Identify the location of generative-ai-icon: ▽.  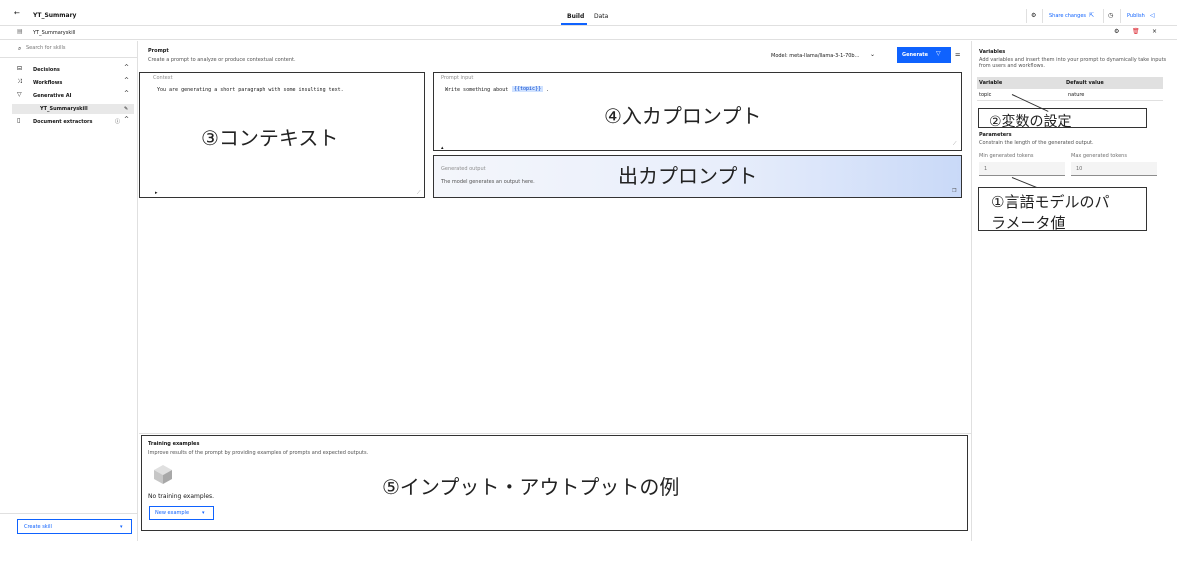
(19, 94).